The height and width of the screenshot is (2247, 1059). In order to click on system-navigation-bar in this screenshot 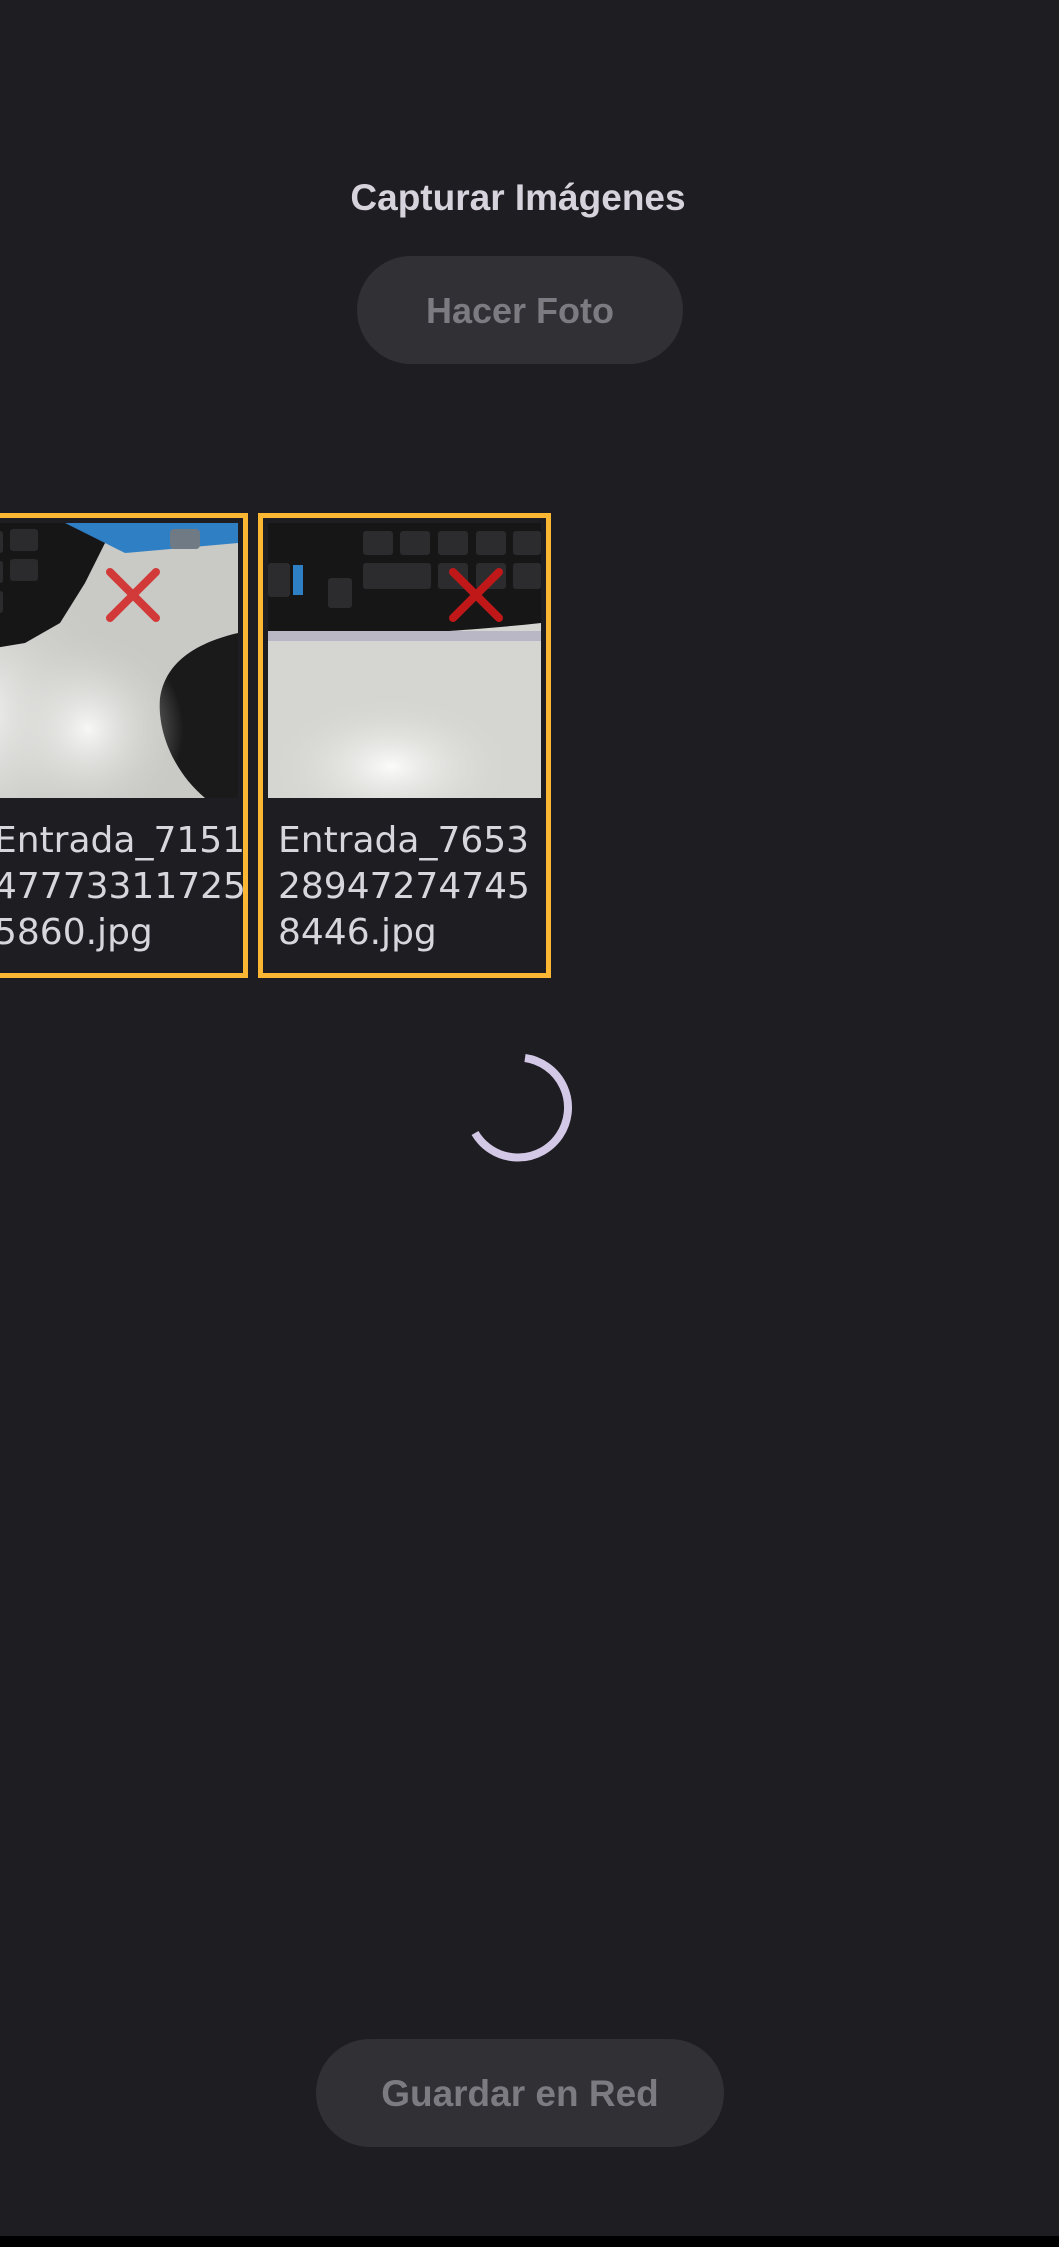, I will do `click(529, 2241)`.